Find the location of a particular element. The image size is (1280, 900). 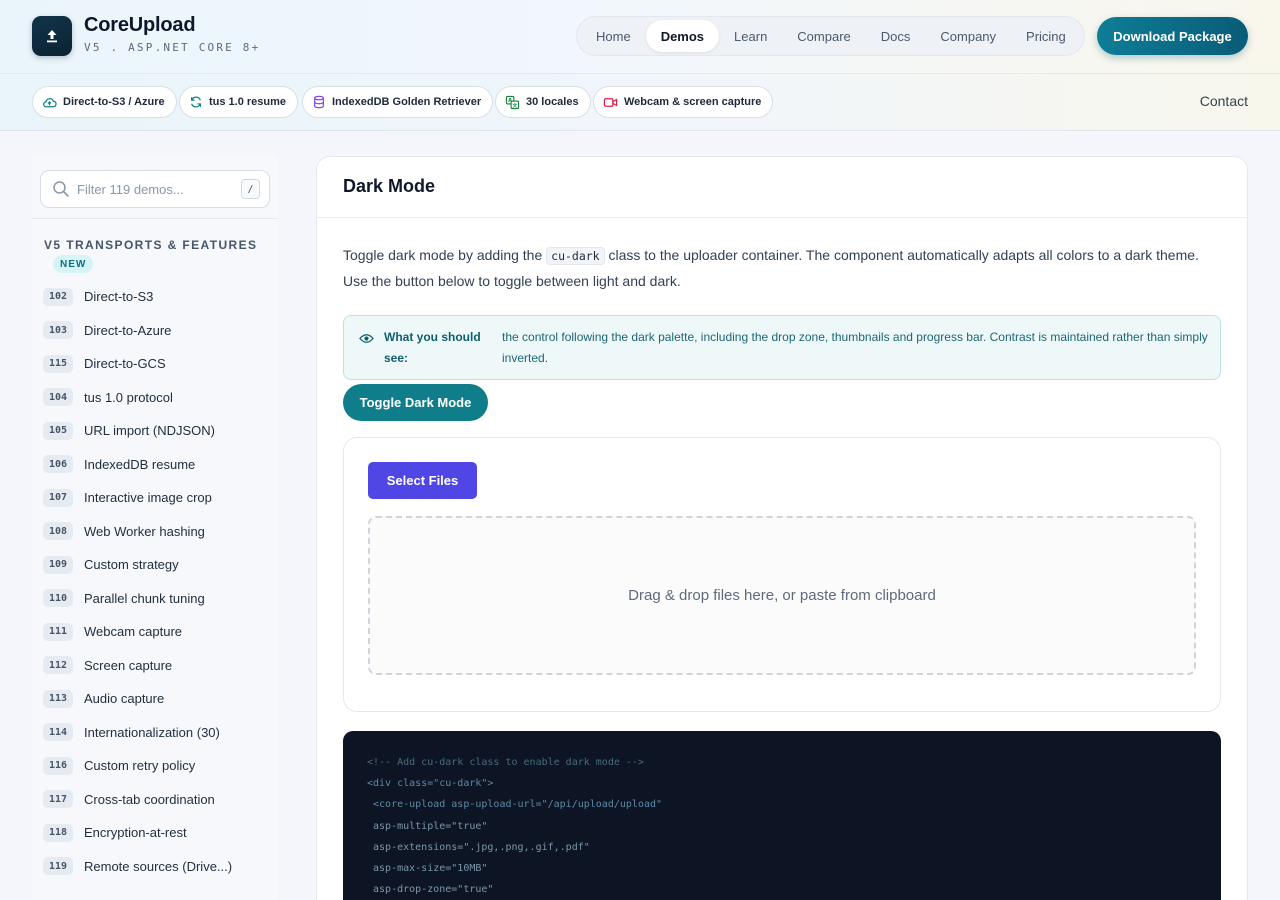

demo-label: Internationalization (30) is located at coordinates (152, 732).